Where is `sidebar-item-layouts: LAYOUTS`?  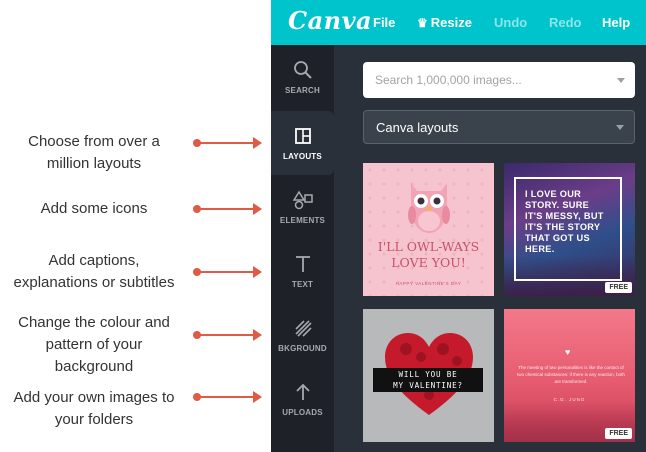
sidebar-item-layouts: LAYOUTS is located at coordinates (302, 143).